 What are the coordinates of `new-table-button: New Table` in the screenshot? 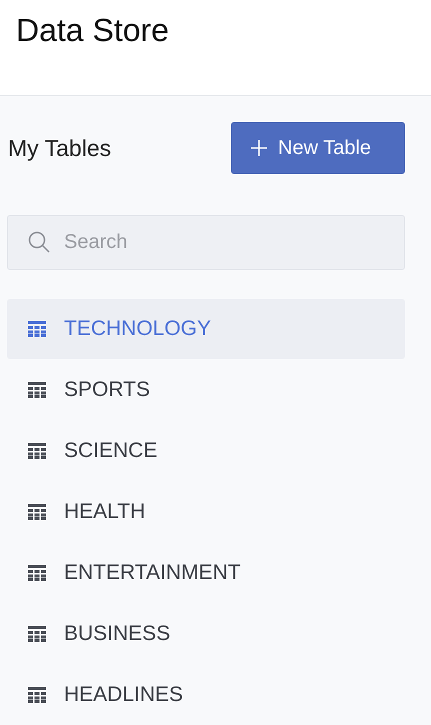 It's located at (318, 148).